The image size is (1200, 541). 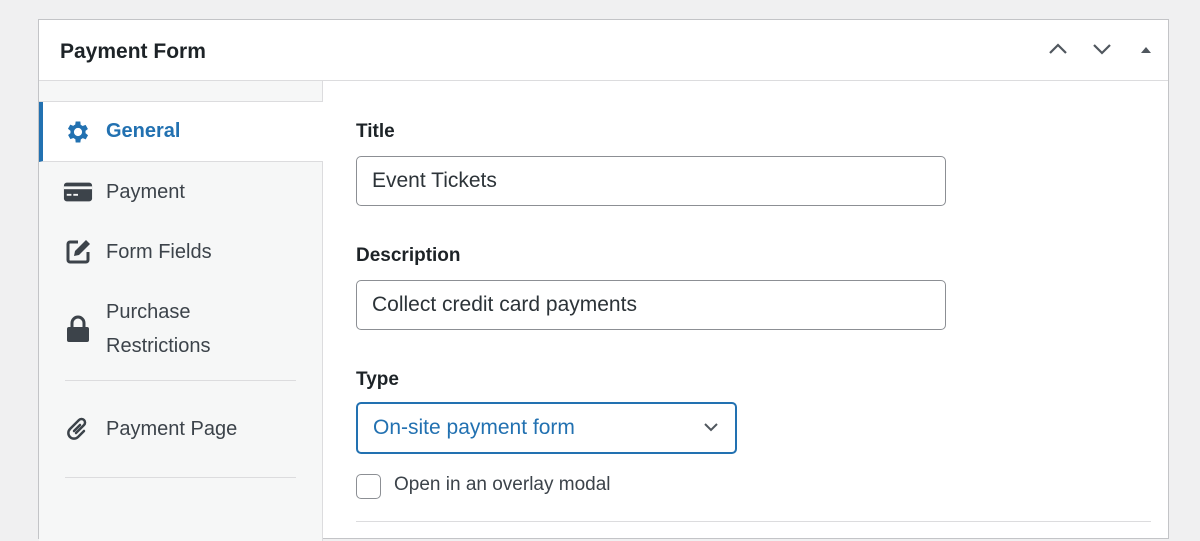 I want to click on toggle-panel-icon, so click(x=1146, y=51).